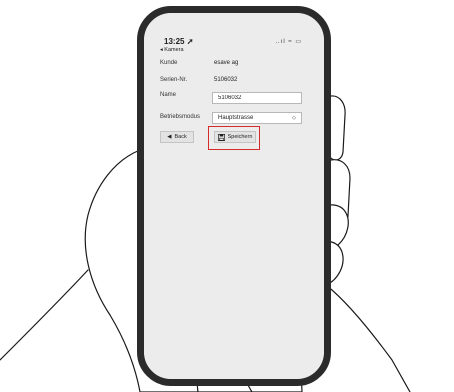  Describe the element at coordinates (169, 63) in the screenshot. I see `customer-label: Kunde` at that location.